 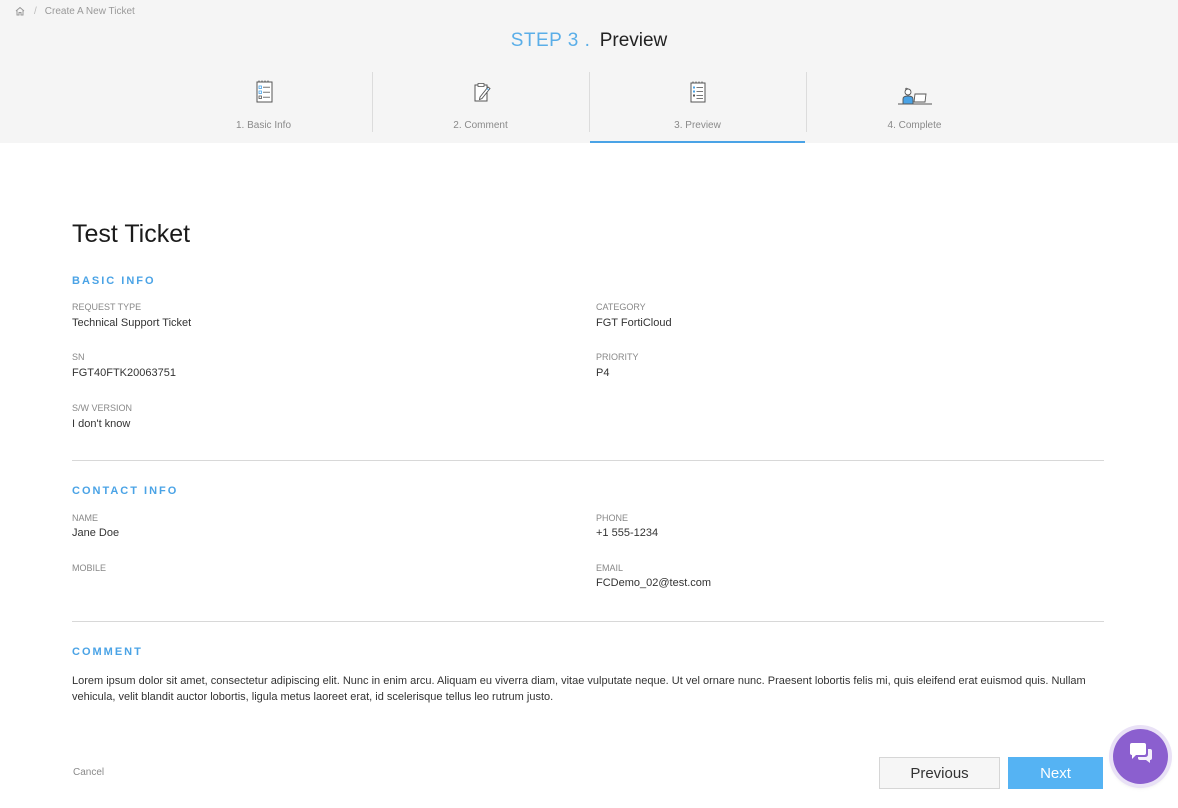 I want to click on phone-value: +1 555-1234, so click(x=627, y=533).